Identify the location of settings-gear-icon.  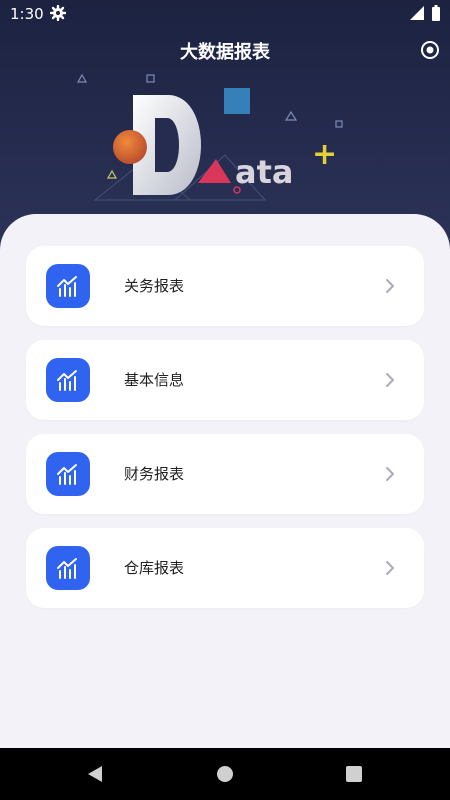
(58, 13).